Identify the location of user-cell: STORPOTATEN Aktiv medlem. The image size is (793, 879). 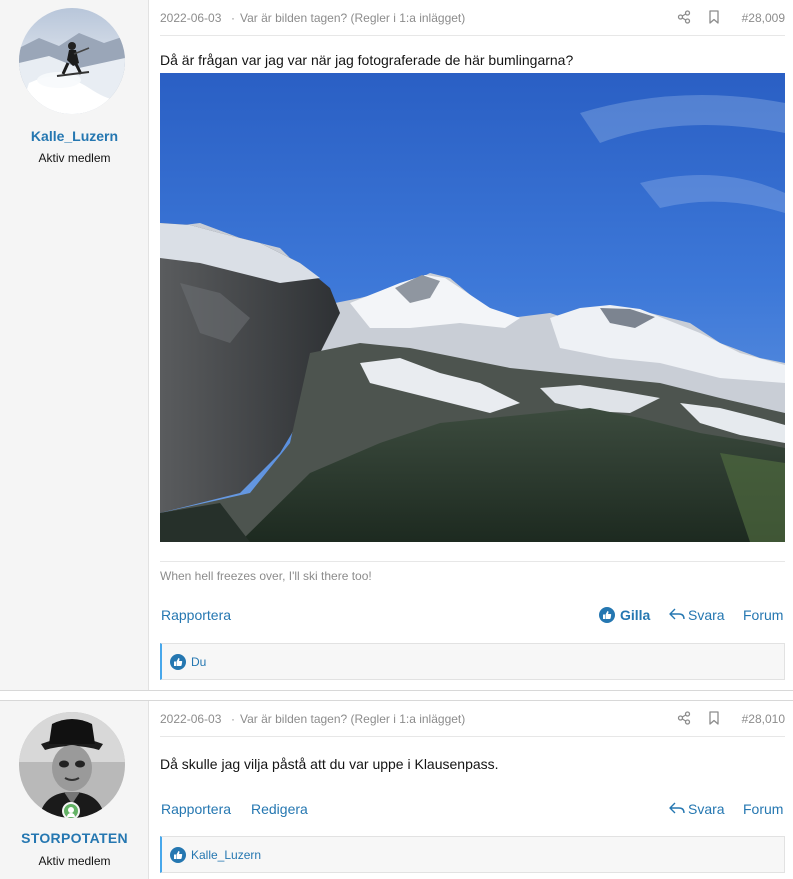
(74, 790).